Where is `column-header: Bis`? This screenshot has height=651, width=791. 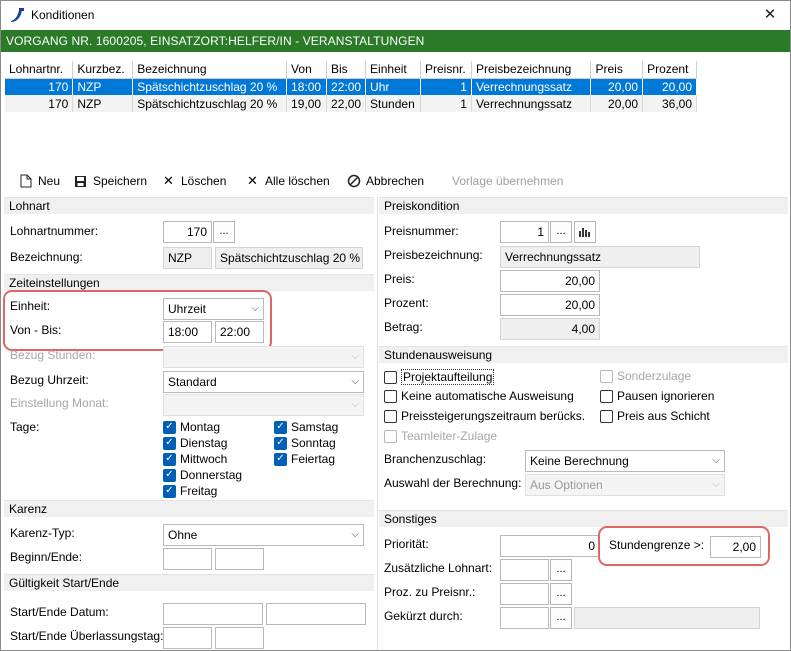 column-header: Bis is located at coordinates (346, 70).